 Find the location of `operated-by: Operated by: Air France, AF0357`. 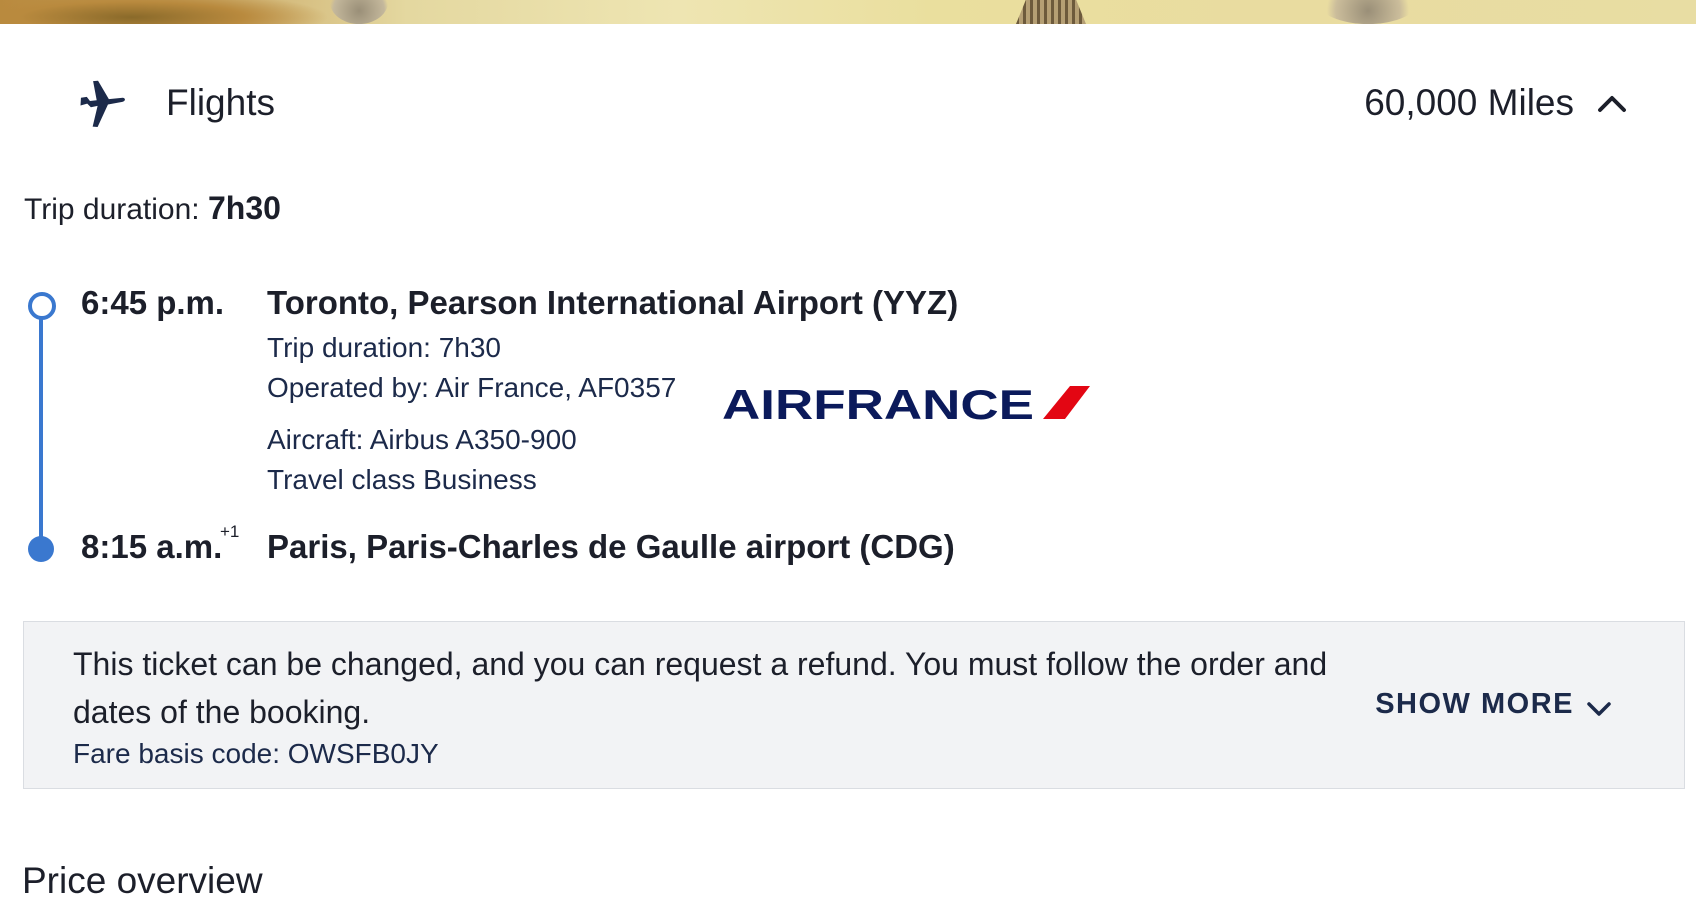

operated-by: Operated by: Air France, AF0357 is located at coordinates (472, 387).